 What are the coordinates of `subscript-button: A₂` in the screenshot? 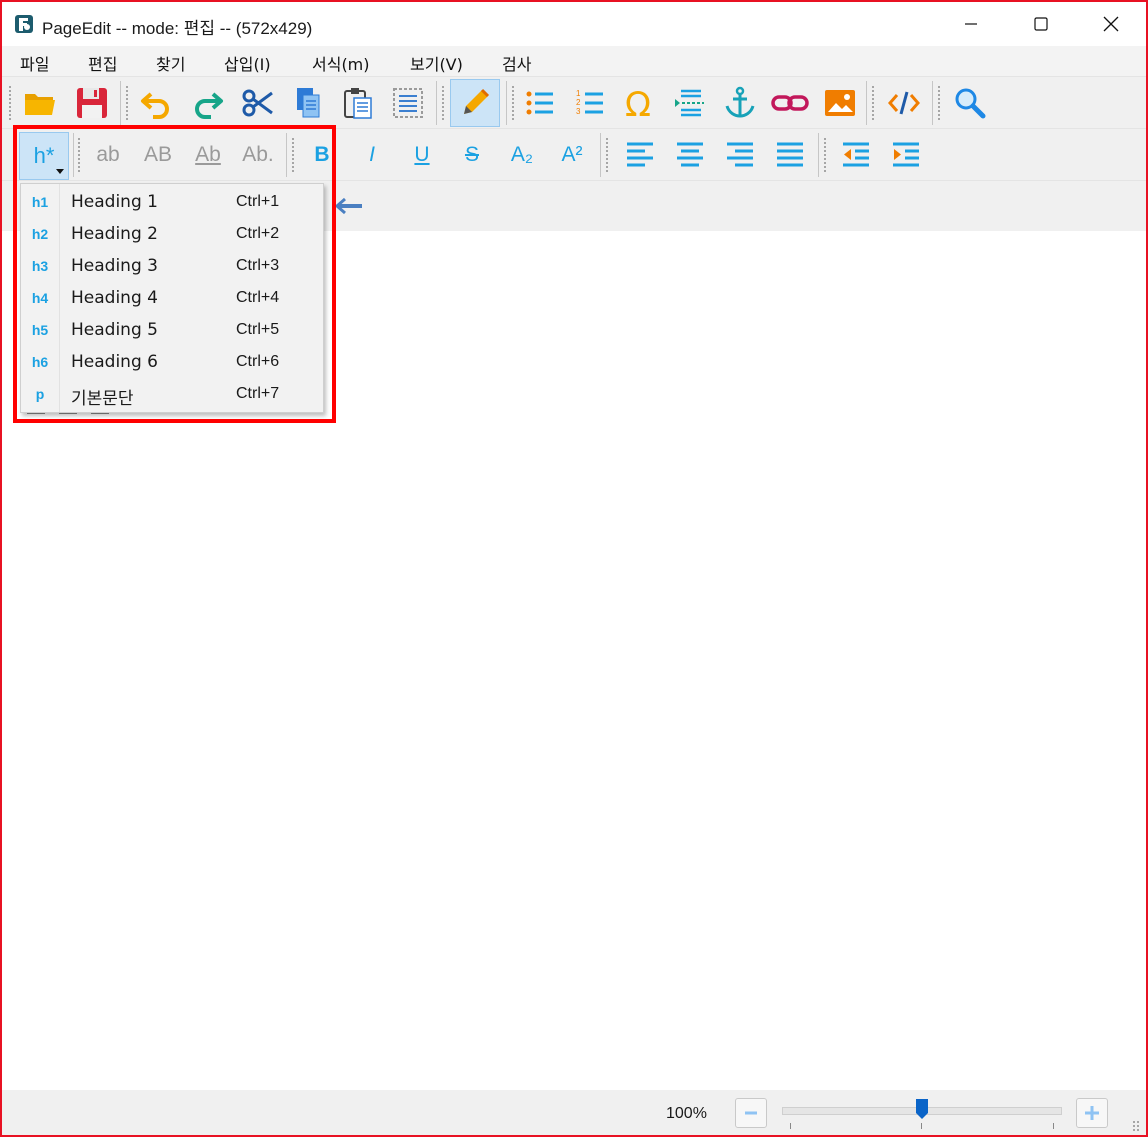 It's located at (522, 155).